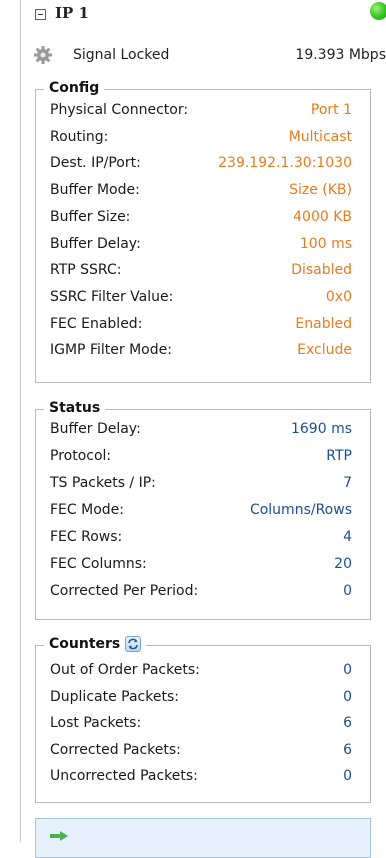 This screenshot has height=858, width=386. Describe the element at coordinates (90, 216) in the screenshot. I see `config-row-label: Buffer Size:` at that location.